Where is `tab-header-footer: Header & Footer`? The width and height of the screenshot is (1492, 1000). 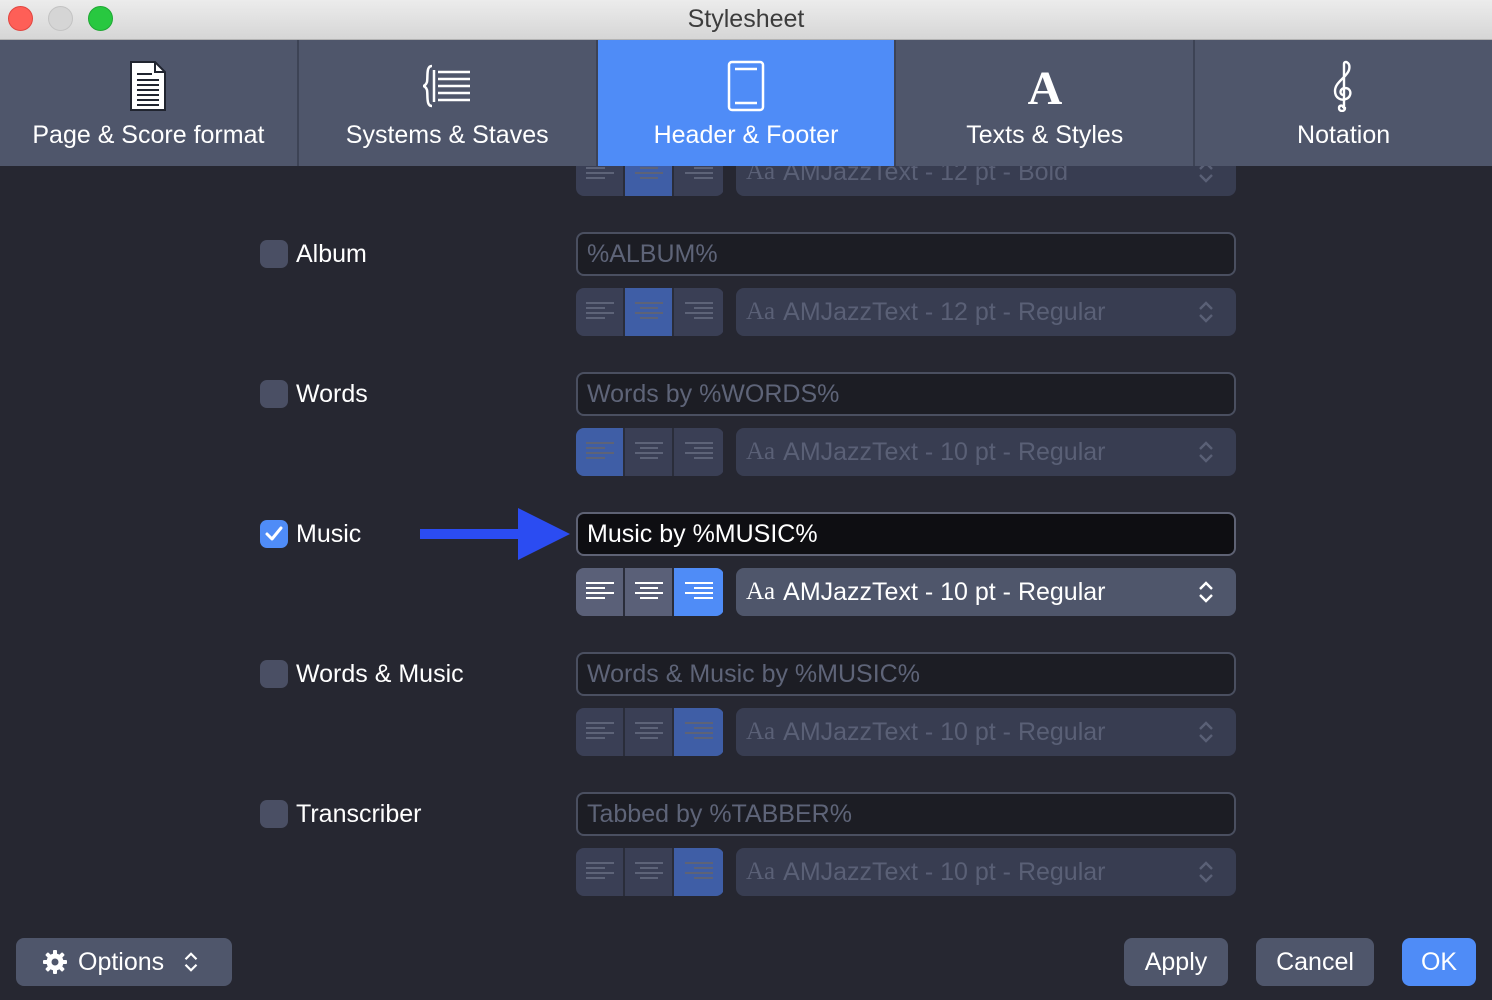
tab-header-footer: Header & Footer is located at coordinates (747, 103).